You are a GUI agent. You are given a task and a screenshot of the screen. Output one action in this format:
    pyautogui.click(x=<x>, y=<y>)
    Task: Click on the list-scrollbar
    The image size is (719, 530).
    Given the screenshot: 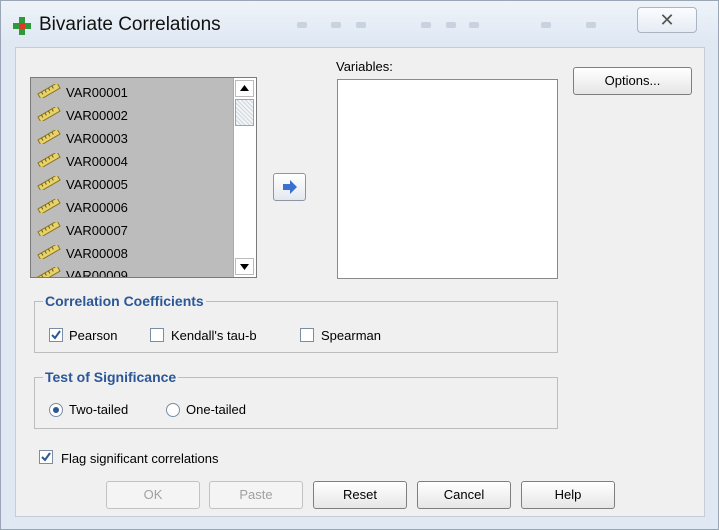 What is the action you would take?
    pyautogui.click(x=244, y=177)
    